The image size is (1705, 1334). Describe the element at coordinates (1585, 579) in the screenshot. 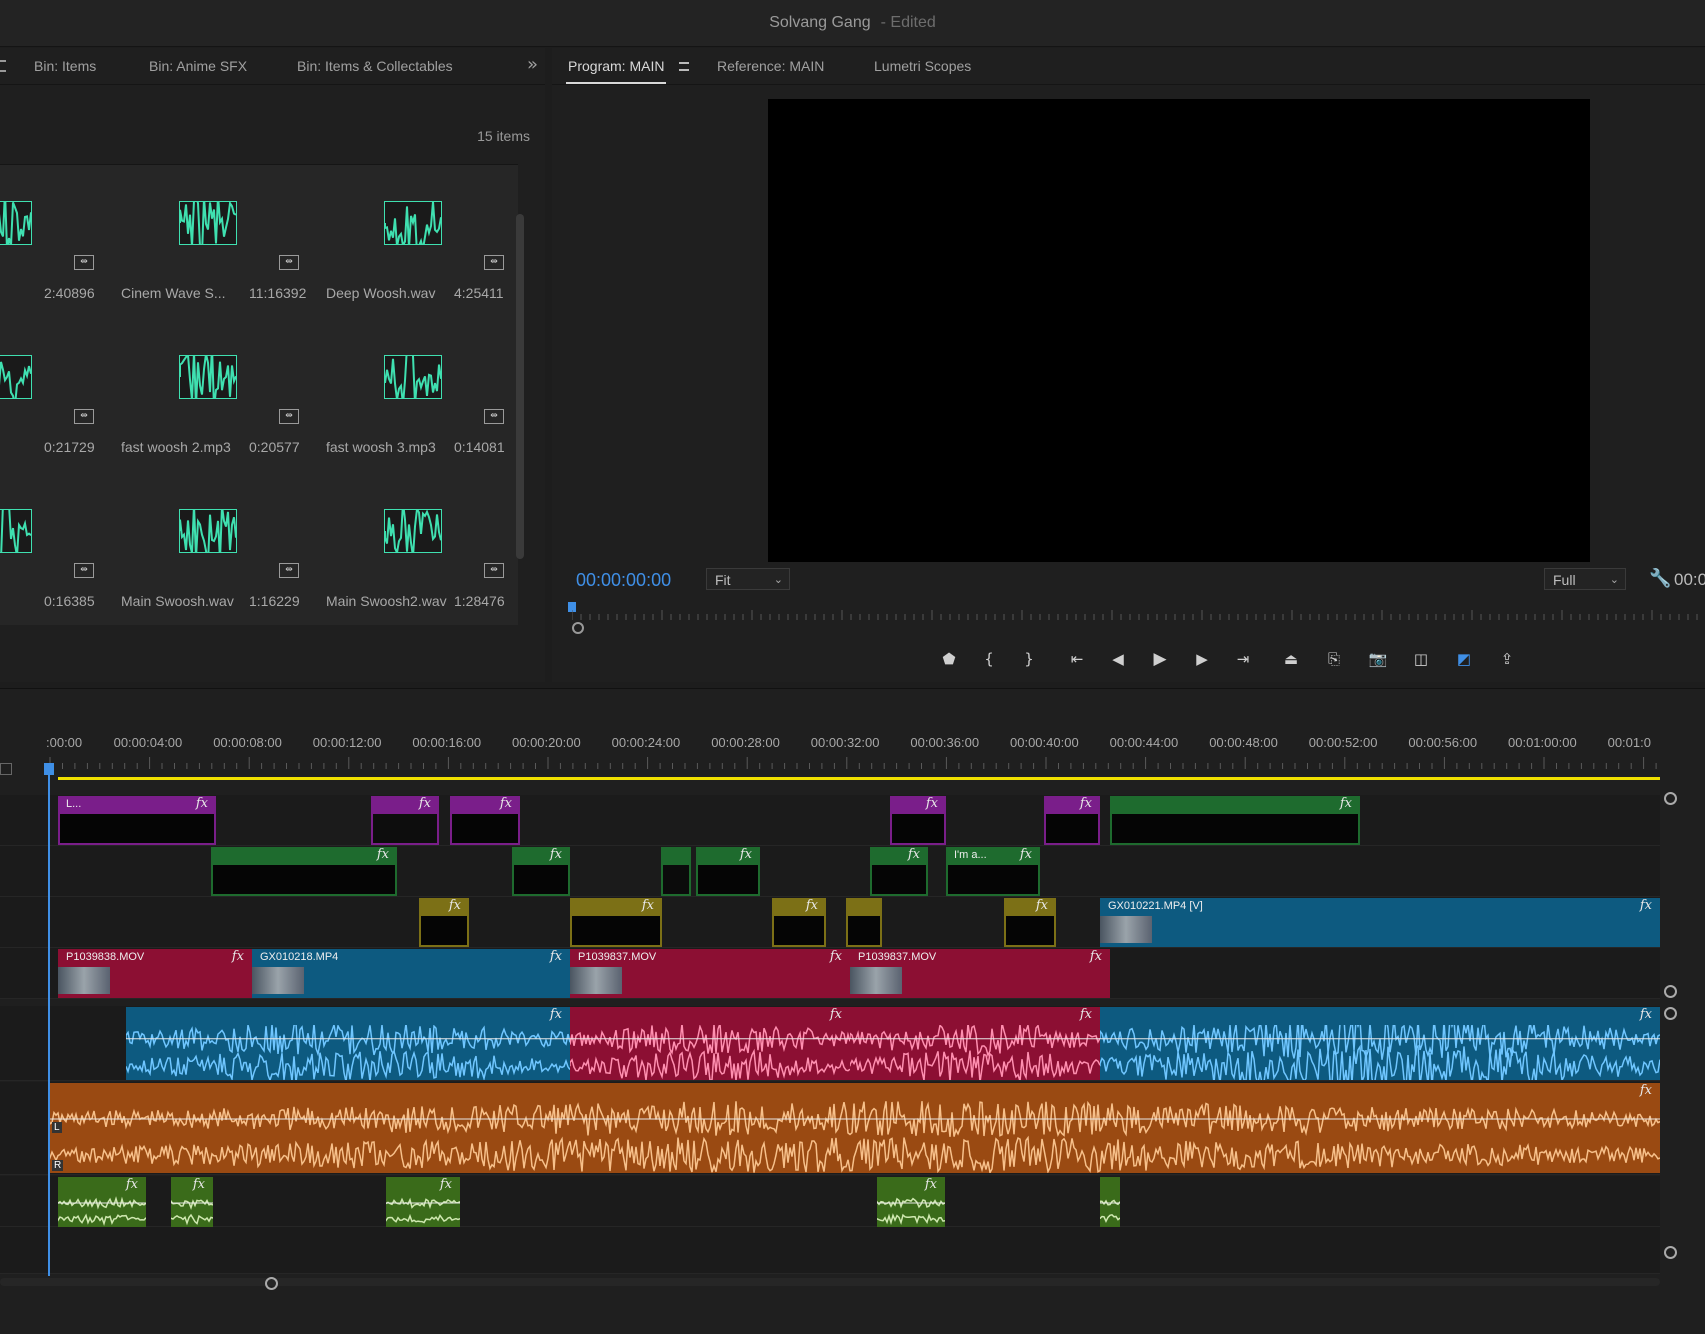

I see `resolution-select: Full ⌄` at that location.